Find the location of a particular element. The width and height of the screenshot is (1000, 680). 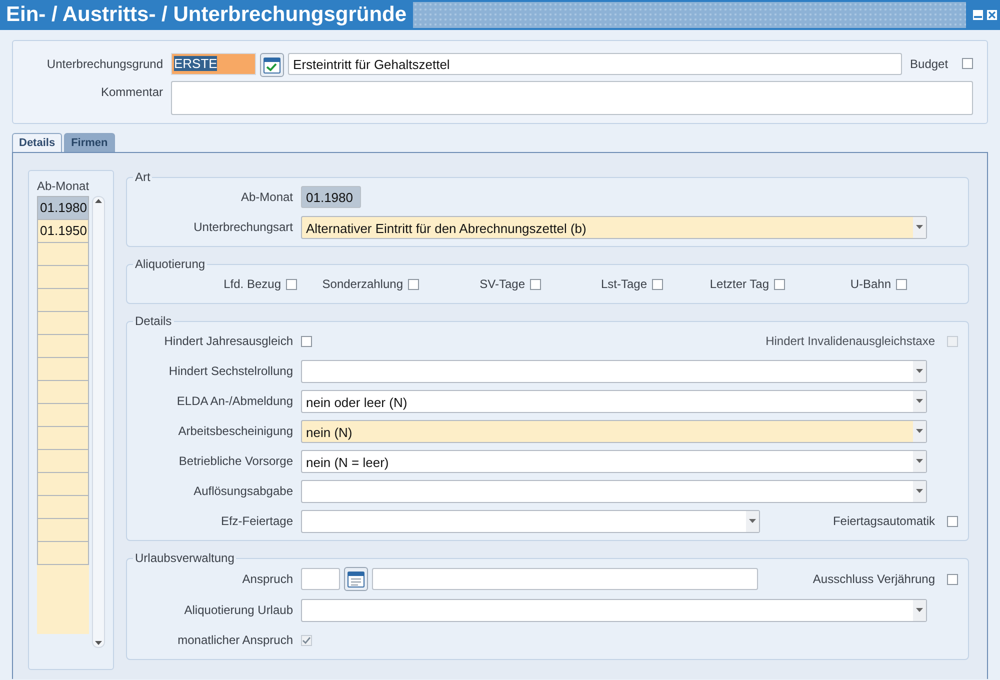

checkbox-label: Ausschluss Verjährung is located at coordinates (873, 579).